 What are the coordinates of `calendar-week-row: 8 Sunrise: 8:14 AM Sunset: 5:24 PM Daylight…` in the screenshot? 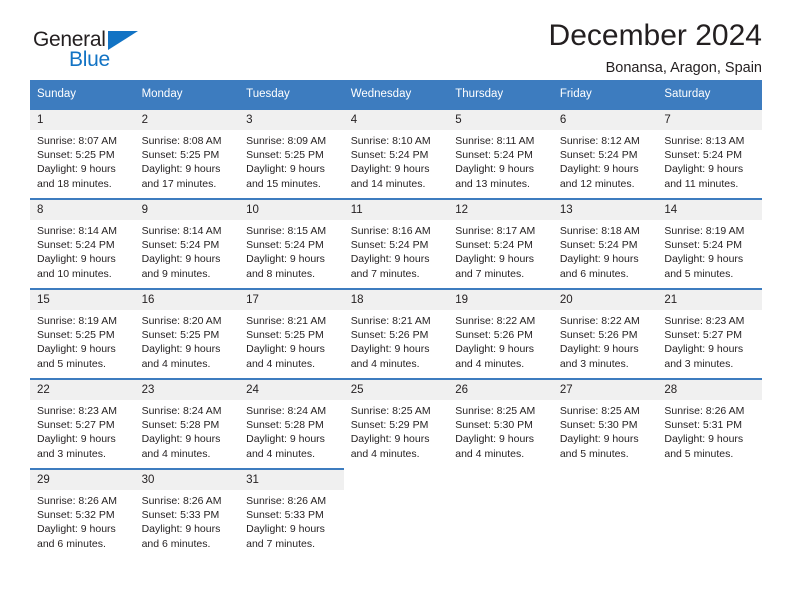 It's located at (396, 243).